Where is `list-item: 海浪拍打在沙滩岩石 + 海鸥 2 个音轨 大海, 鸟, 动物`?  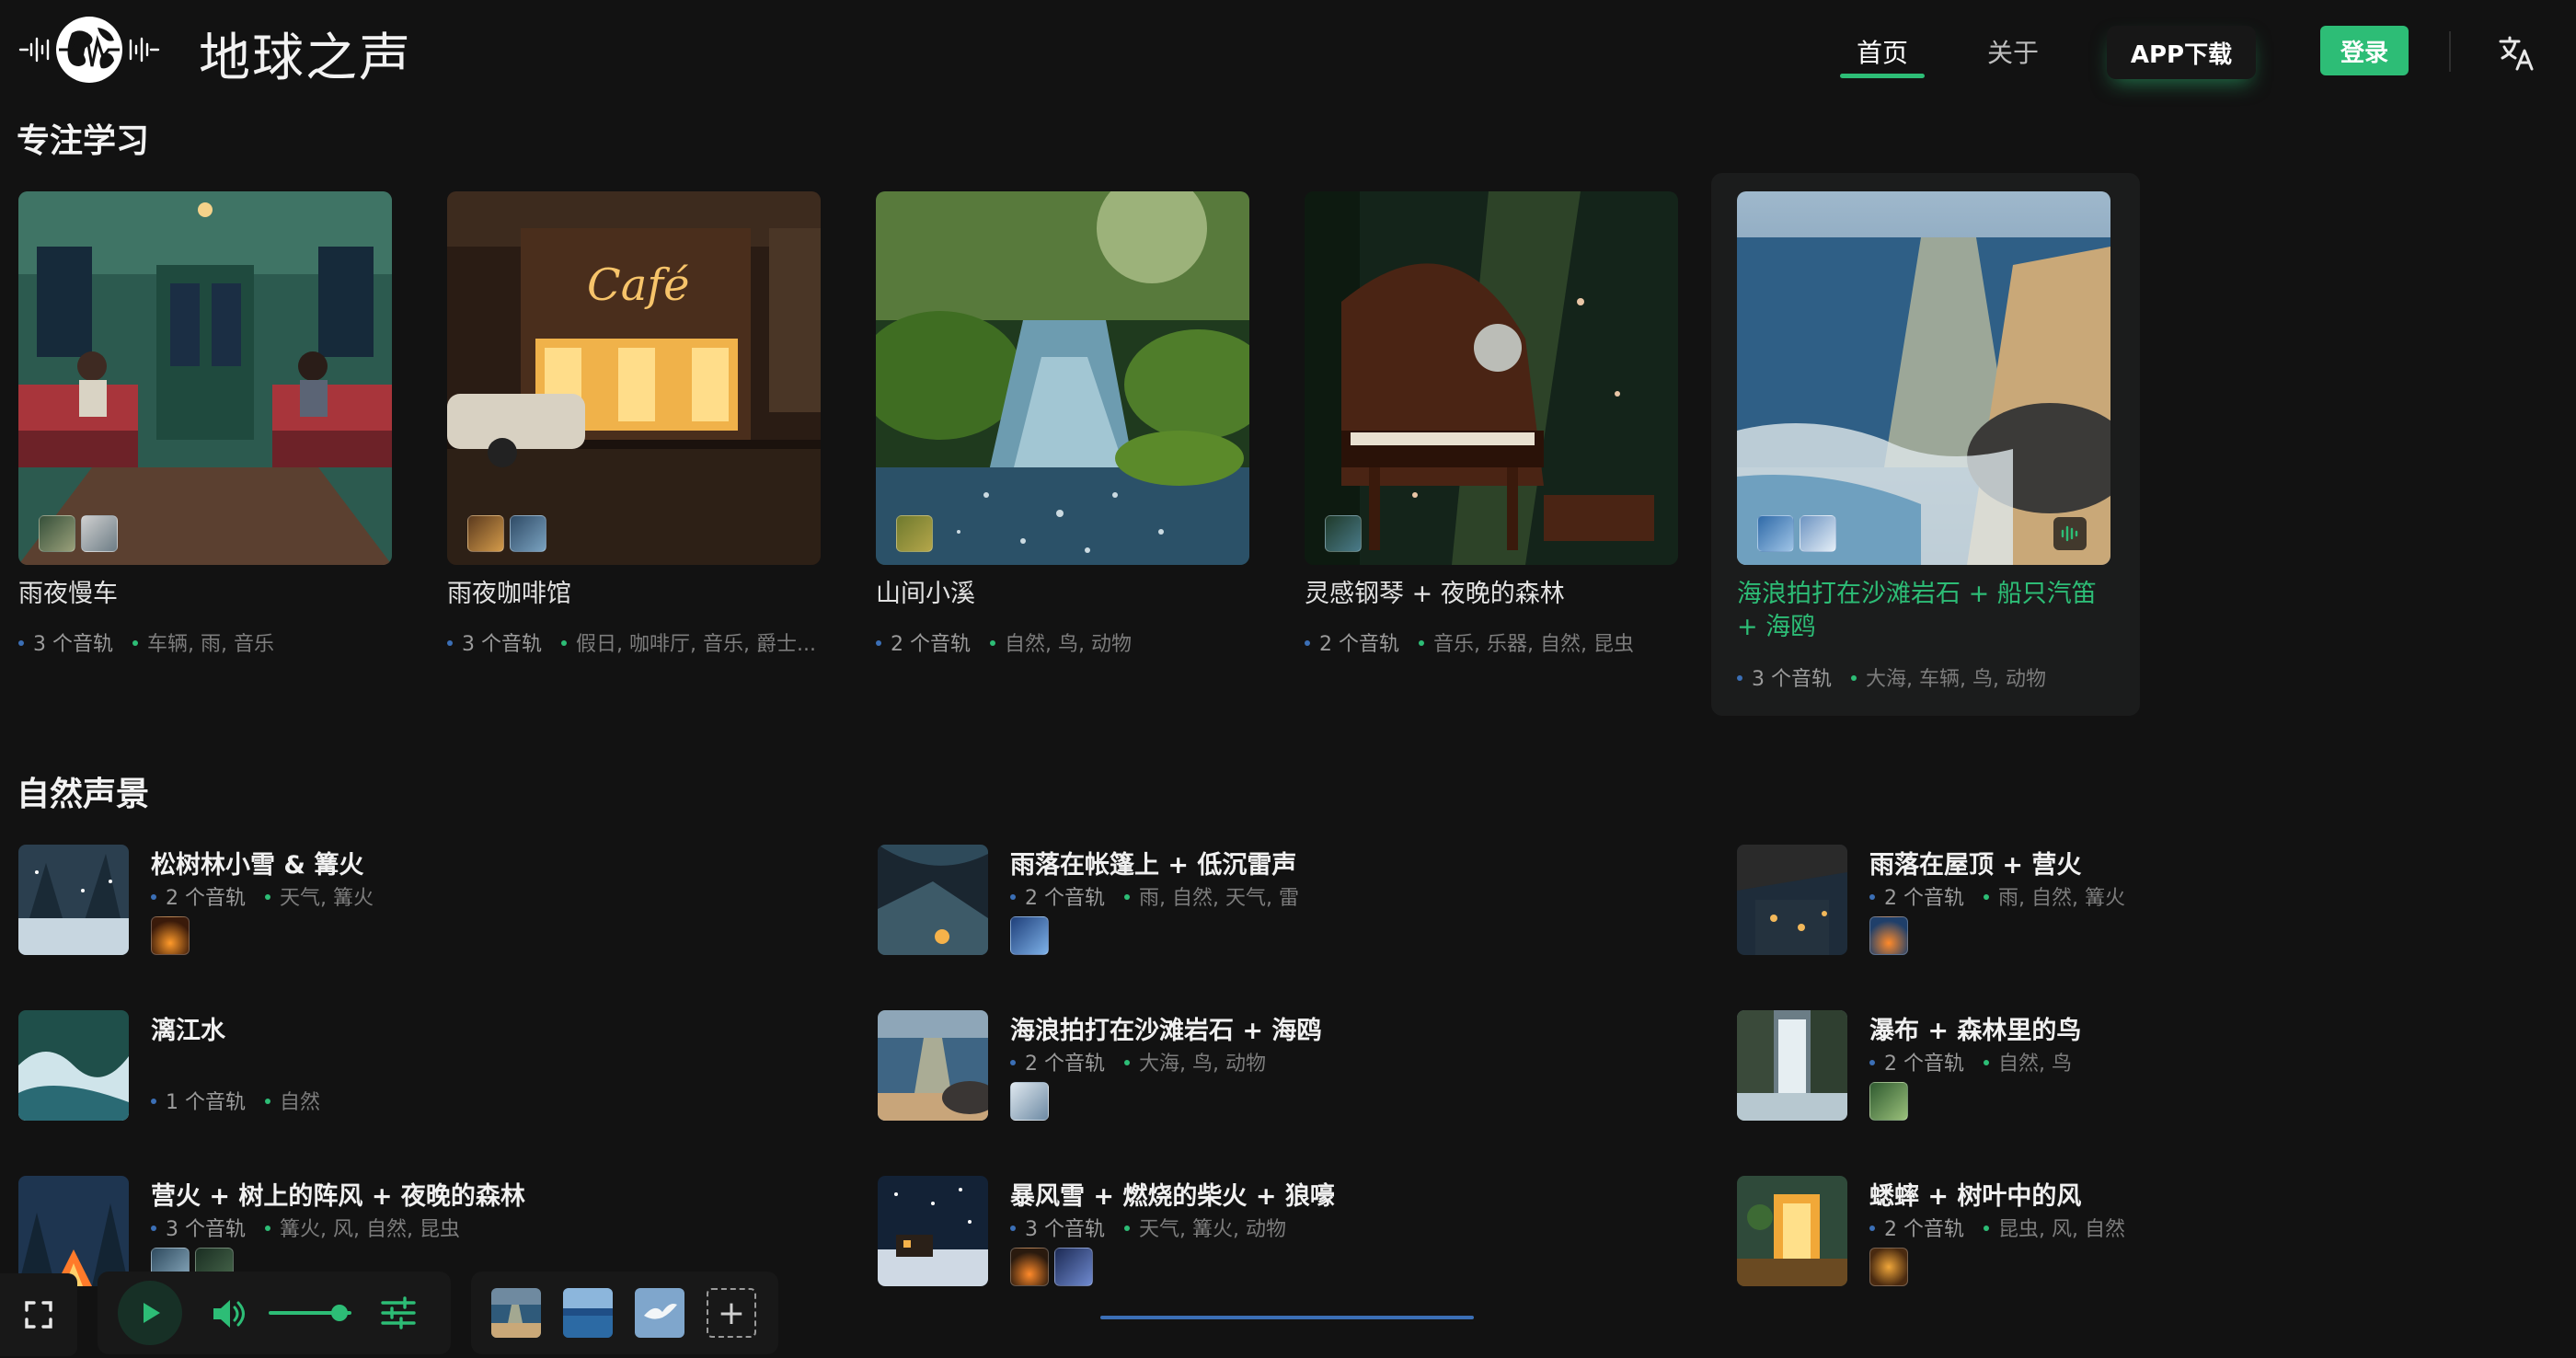 list-item: 海浪拍打在沙滩岩石 + 海鸥 2 个音轨 大海, 鸟, 动物 is located at coordinates (1273, 1079).